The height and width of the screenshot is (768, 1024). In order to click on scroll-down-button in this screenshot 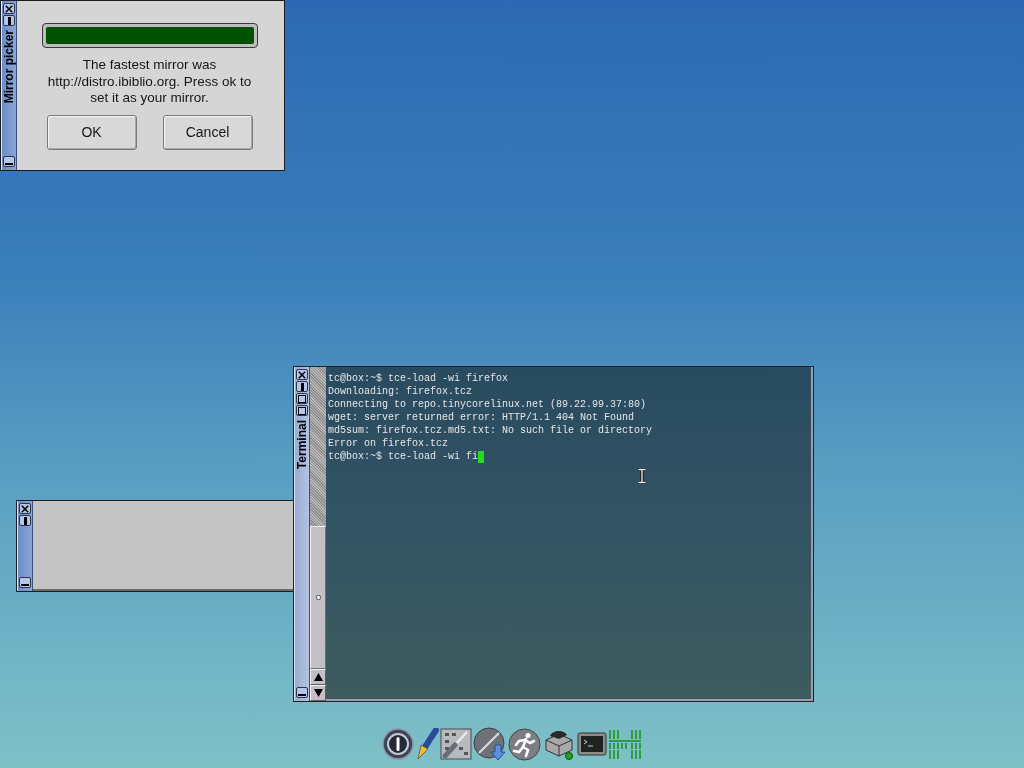, I will do `click(318, 693)`.